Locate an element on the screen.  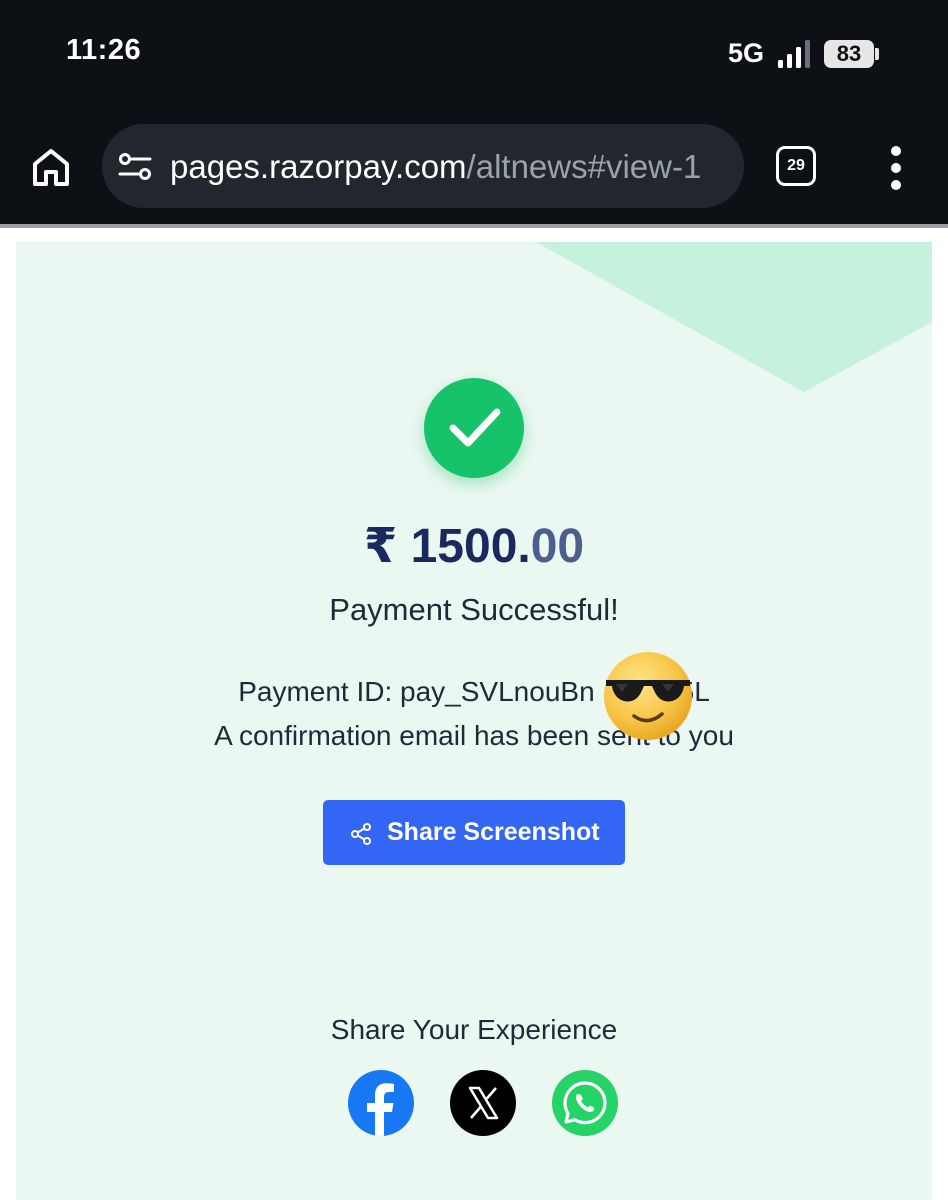
url-host: pages.razorpay.com is located at coordinates (318, 166).